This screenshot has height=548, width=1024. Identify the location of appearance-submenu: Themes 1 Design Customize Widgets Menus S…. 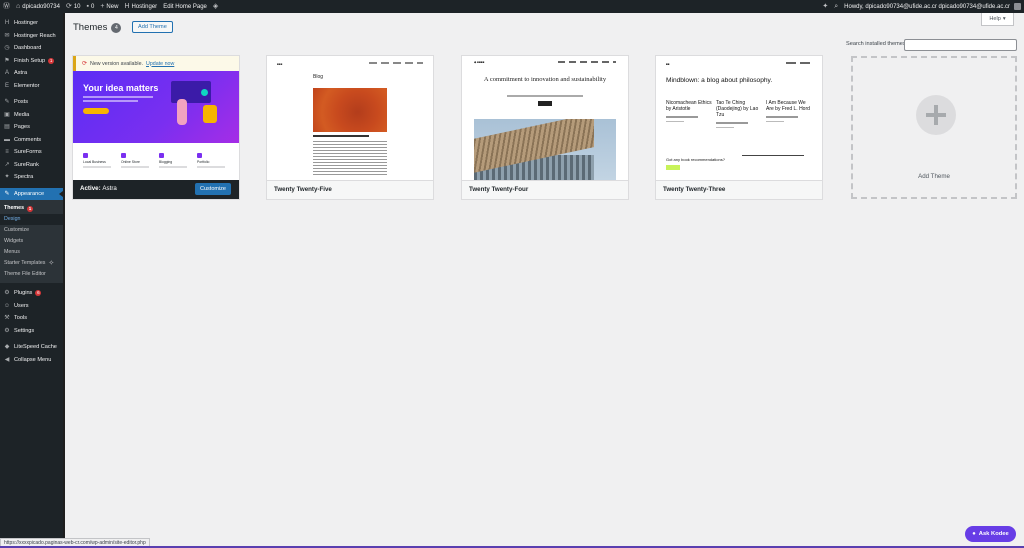
(31, 241).